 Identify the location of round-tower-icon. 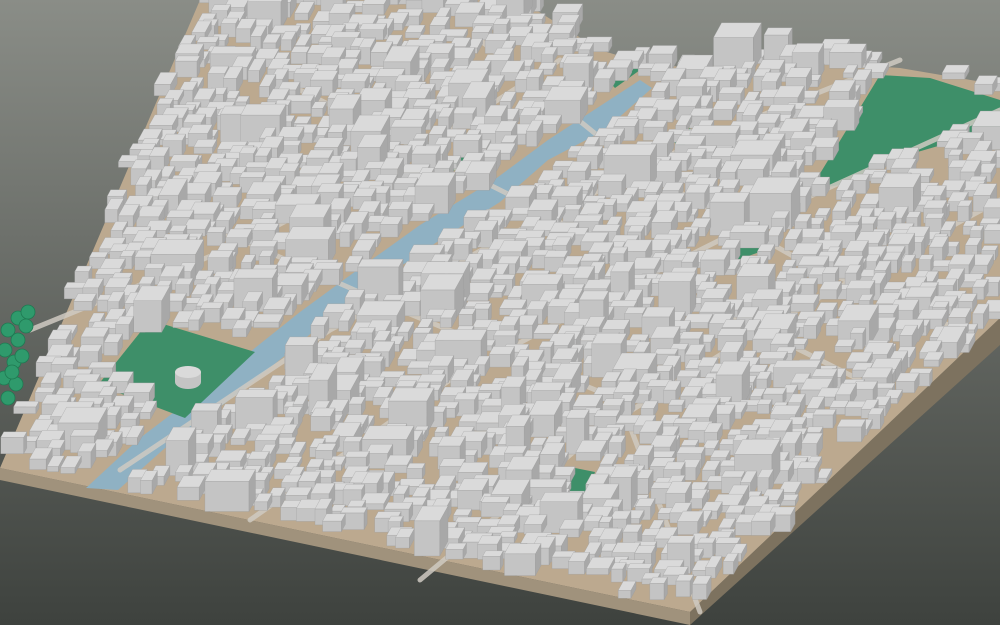
(188, 377).